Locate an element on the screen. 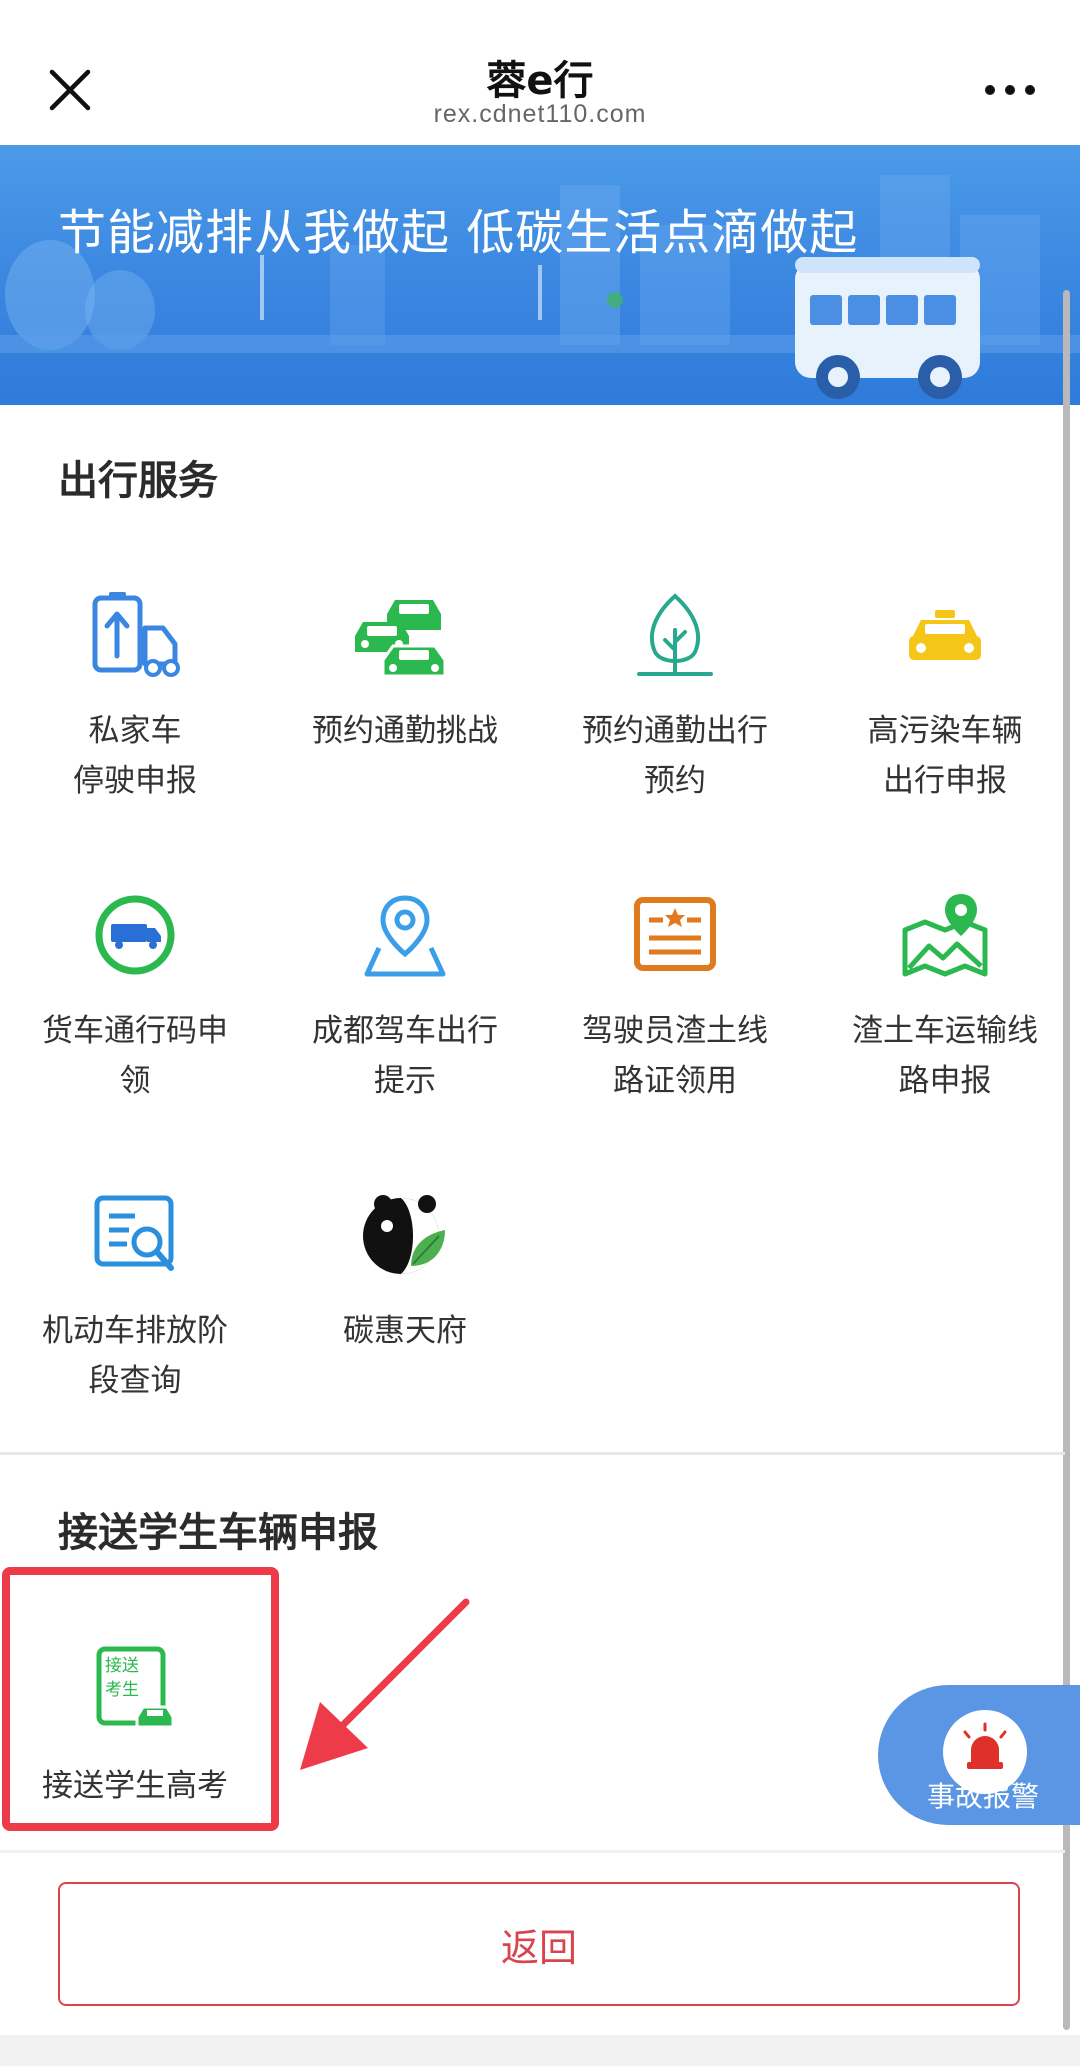 Image resolution: width=1080 pixels, height=2066 pixels. section-divider is located at coordinates (532, 1453).